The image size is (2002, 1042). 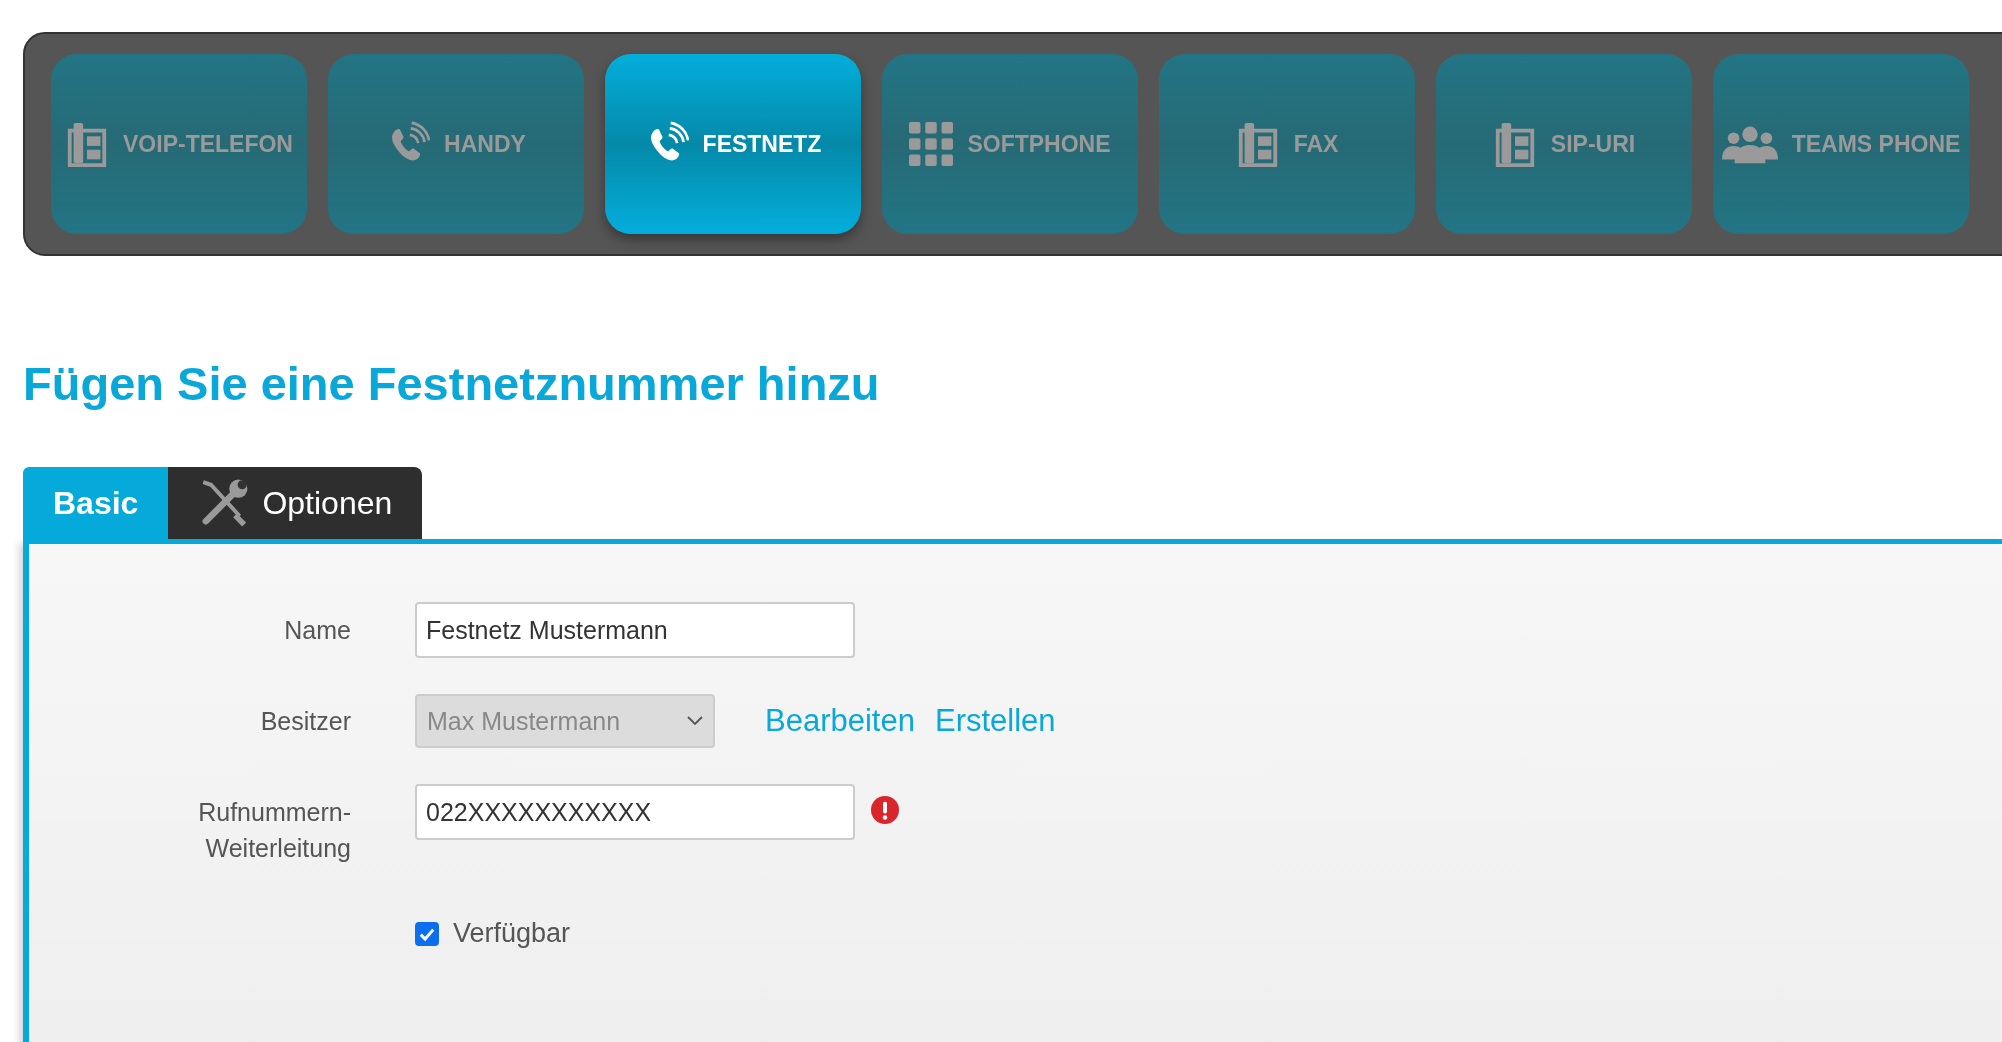 I want to click on checkbox-label: Verfügbar, so click(x=512, y=933).